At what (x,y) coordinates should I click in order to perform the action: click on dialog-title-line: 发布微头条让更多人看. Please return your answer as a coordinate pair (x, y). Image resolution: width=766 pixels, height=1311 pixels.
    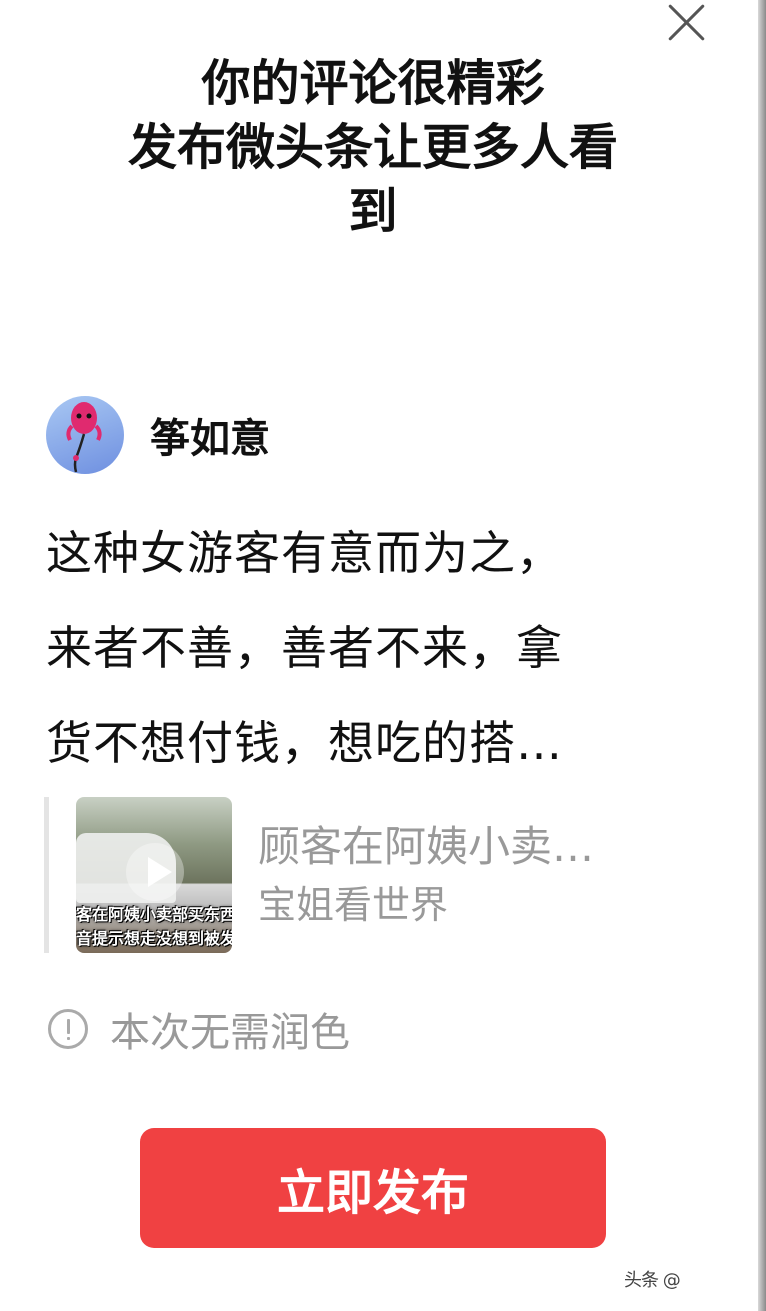
    Looking at the image, I should click on (372, 147).